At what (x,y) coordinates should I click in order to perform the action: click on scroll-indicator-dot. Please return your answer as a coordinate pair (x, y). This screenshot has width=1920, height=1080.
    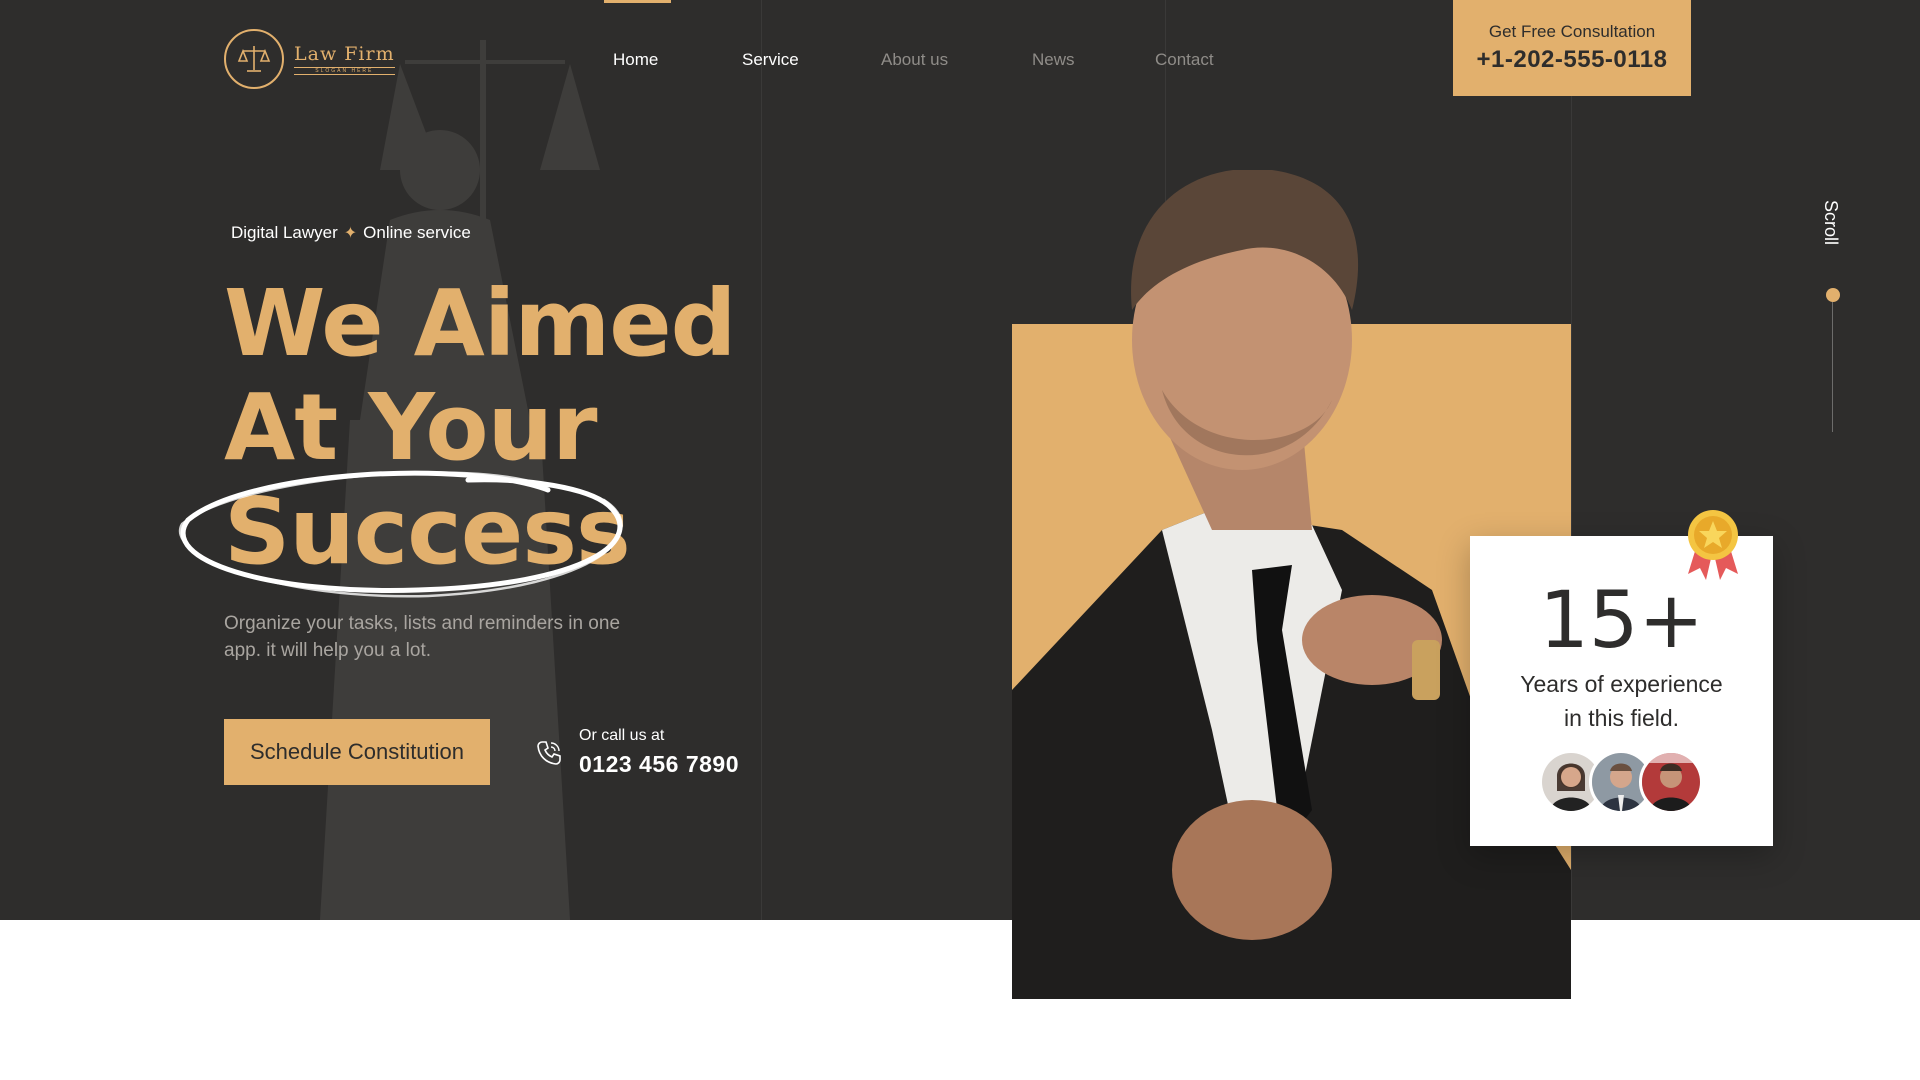
    Looking at the image, I should click on (1833, 295).